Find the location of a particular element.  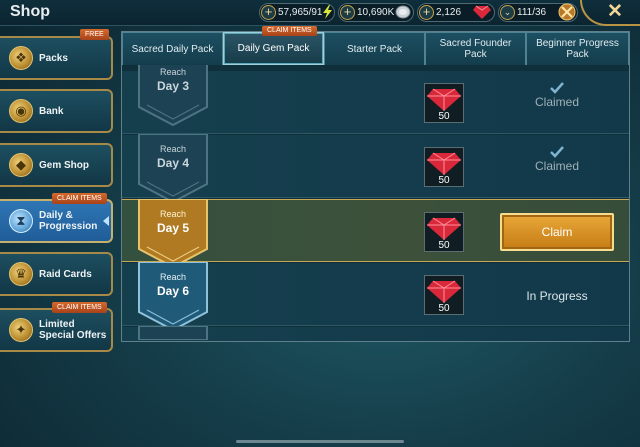

sidebar-item-bank: ◉ Bank is located at coordinates (56, 111).